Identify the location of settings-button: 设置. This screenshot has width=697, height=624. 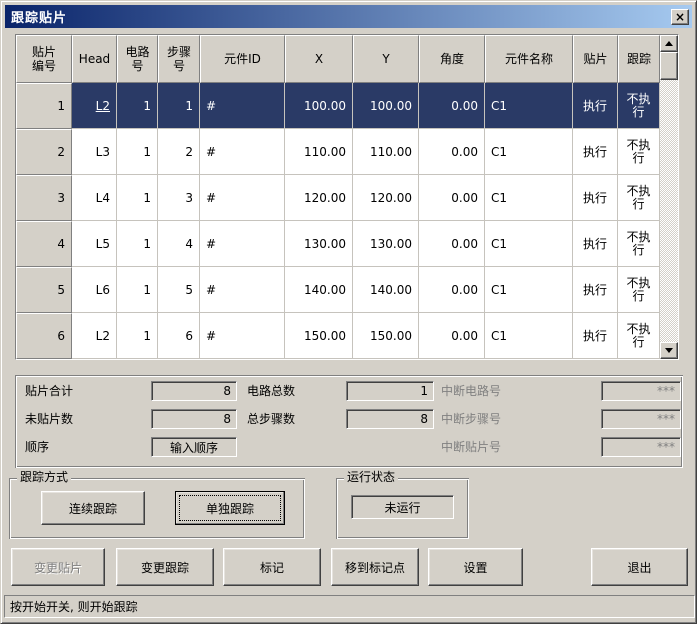
(475, 567).